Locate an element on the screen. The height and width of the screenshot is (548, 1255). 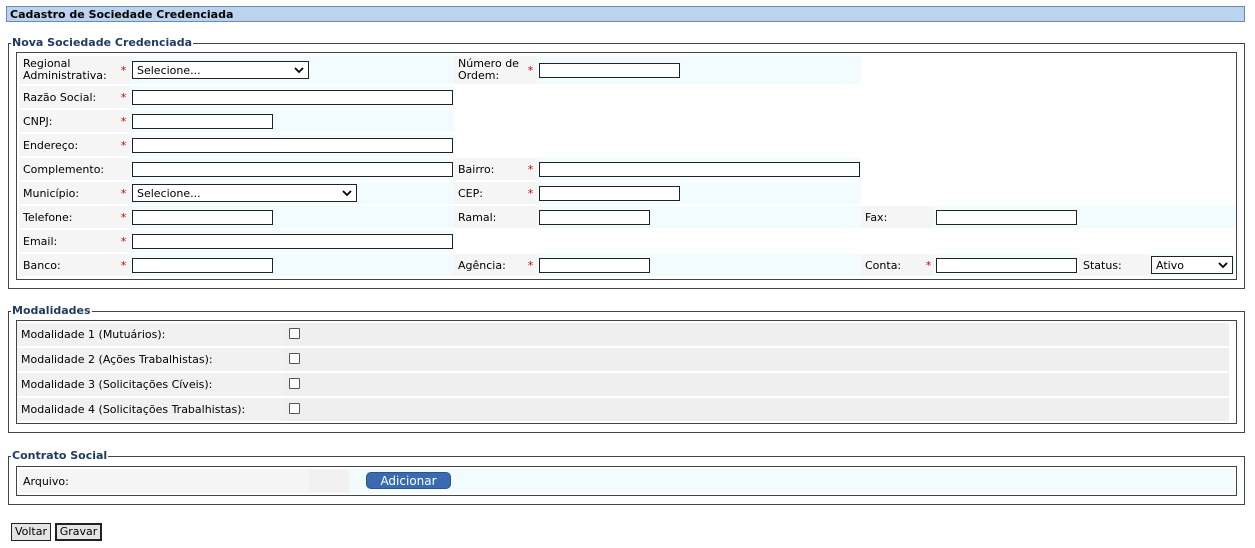
bairro-label: Bairro: is located at coordinates (489, 169).